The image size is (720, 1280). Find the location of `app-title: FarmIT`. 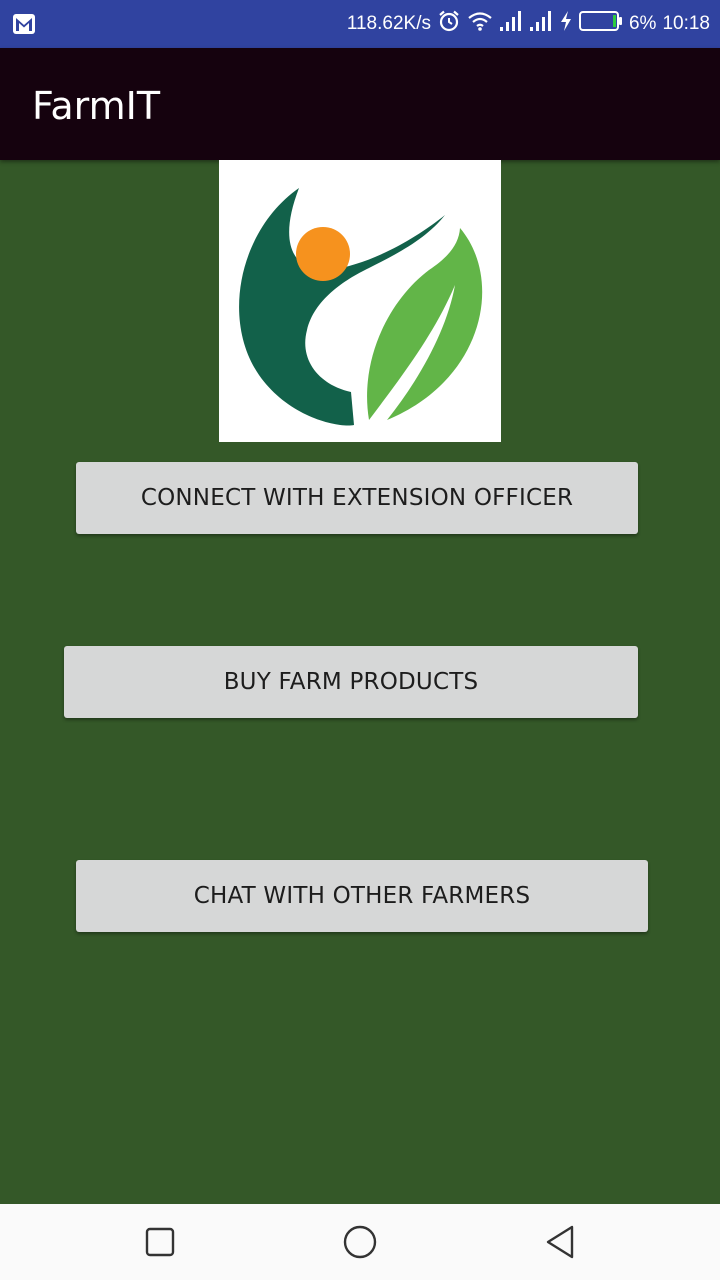

app-title: FarmIT is located at coordinates (96, 106).